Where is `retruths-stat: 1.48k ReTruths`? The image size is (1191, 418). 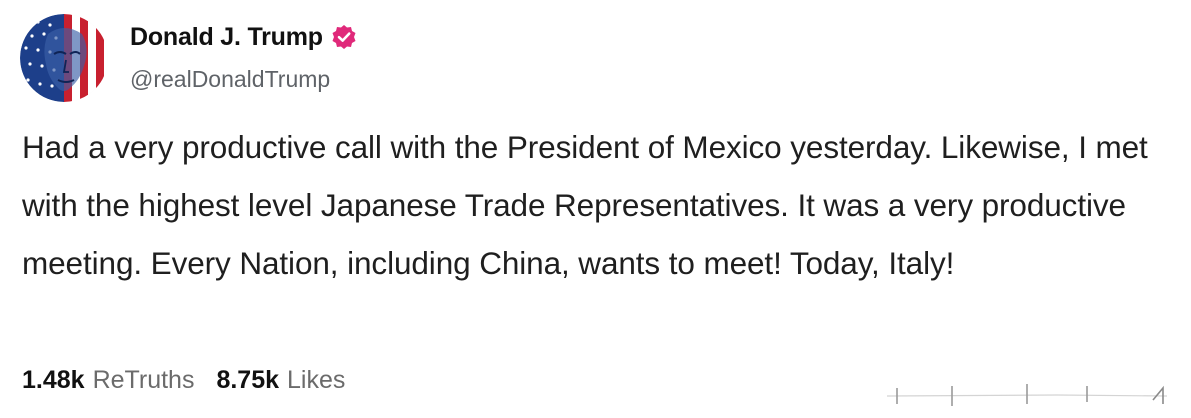 retruths-stat: 1.48k ReTruths is located at coordinates (108, 380).